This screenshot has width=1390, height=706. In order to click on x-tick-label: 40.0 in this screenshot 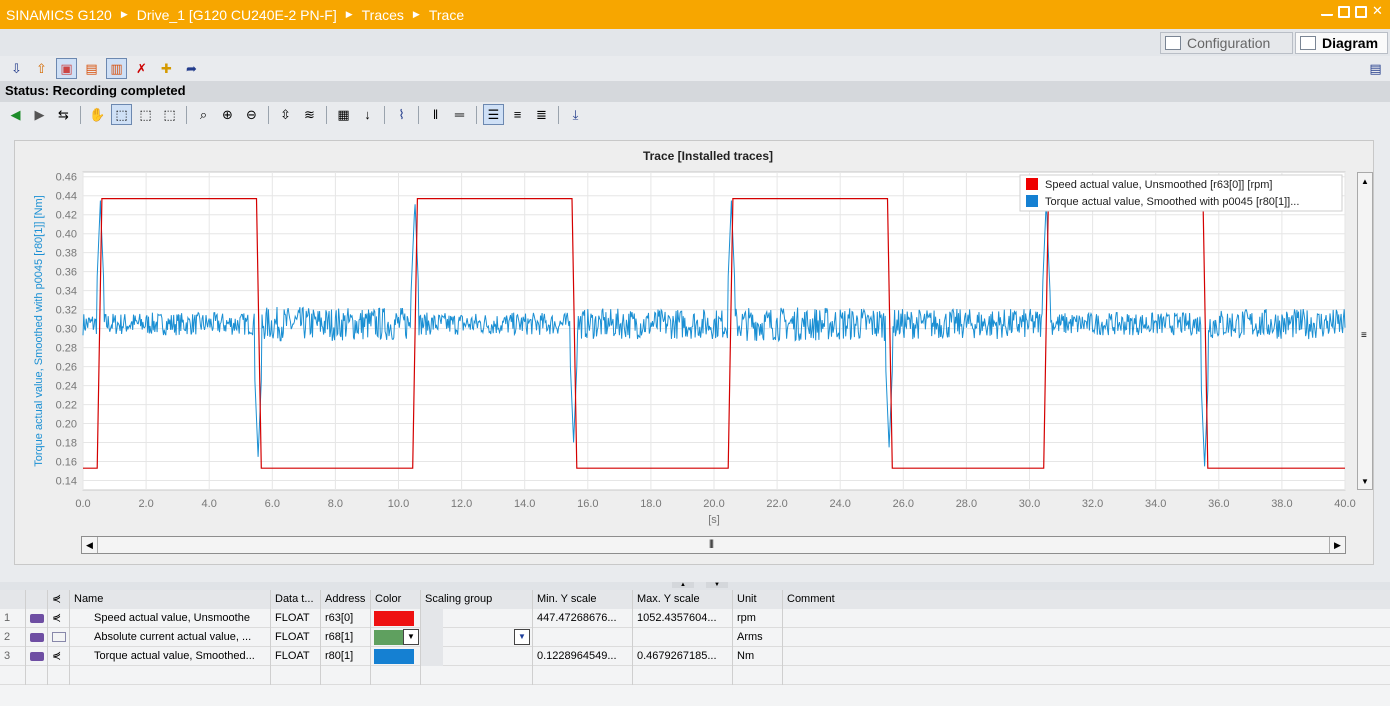, I will do `click(1344, 504)`.